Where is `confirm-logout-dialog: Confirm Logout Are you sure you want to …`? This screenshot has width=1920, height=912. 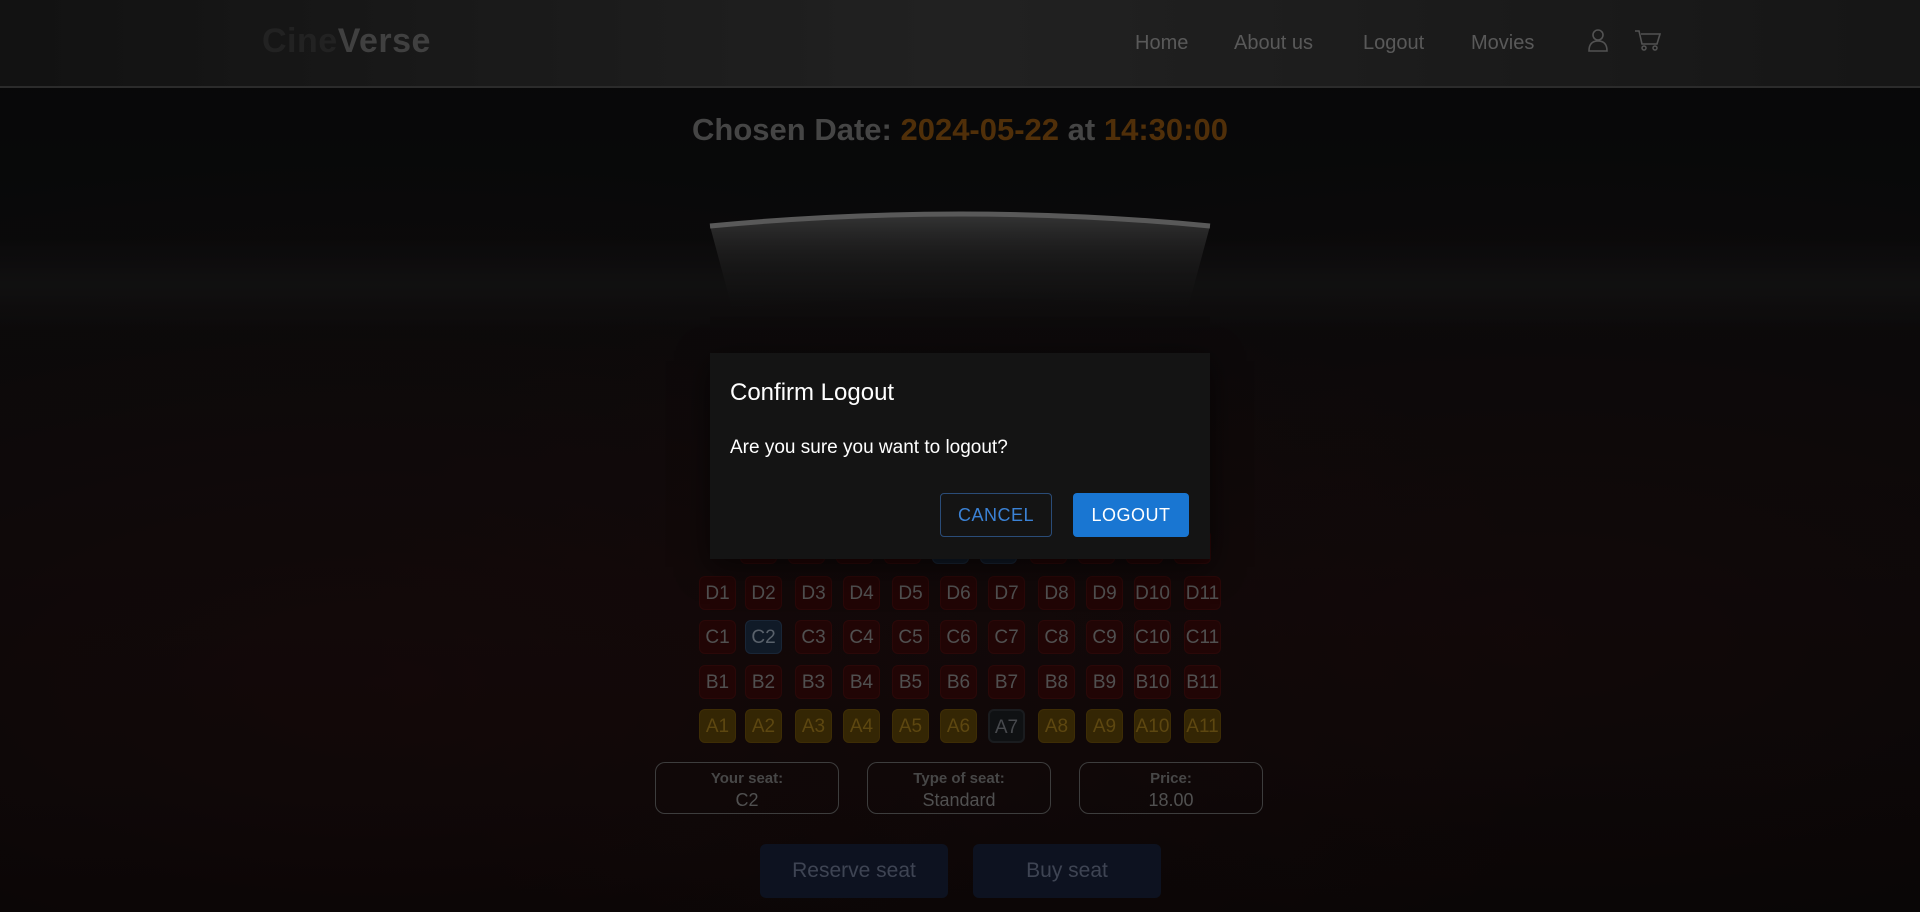 confirm-logout-dialog: Confirm Logout Are you sure you want to … is located at coordinates (960, 456).